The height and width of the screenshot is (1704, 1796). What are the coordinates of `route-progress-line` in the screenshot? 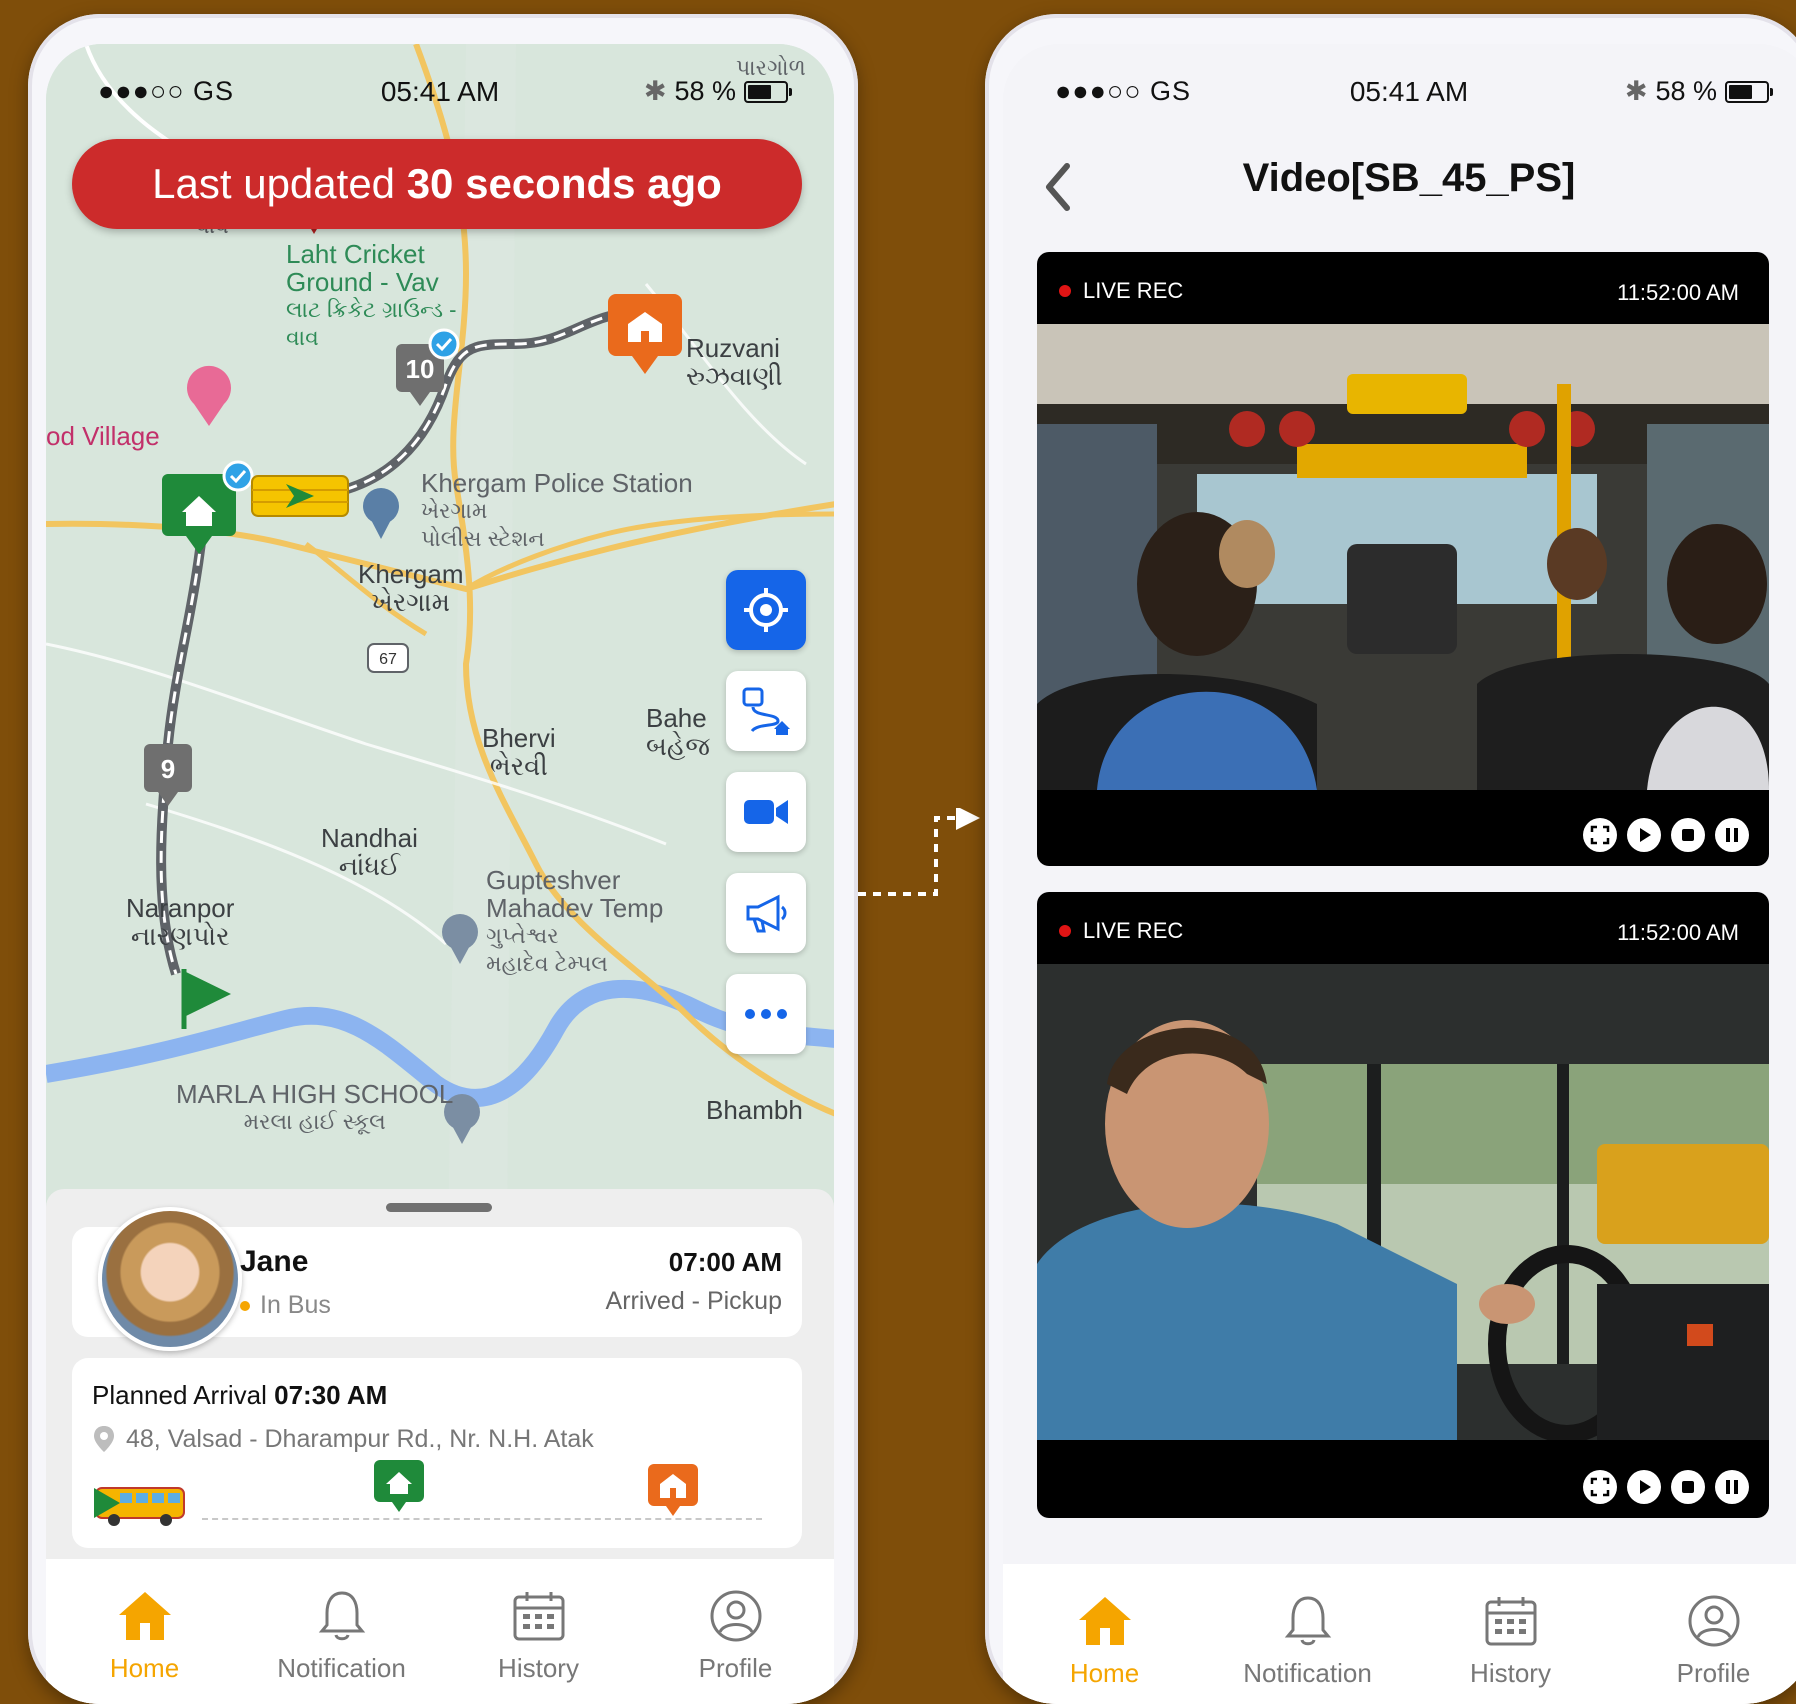 It's located at (482, 1519).